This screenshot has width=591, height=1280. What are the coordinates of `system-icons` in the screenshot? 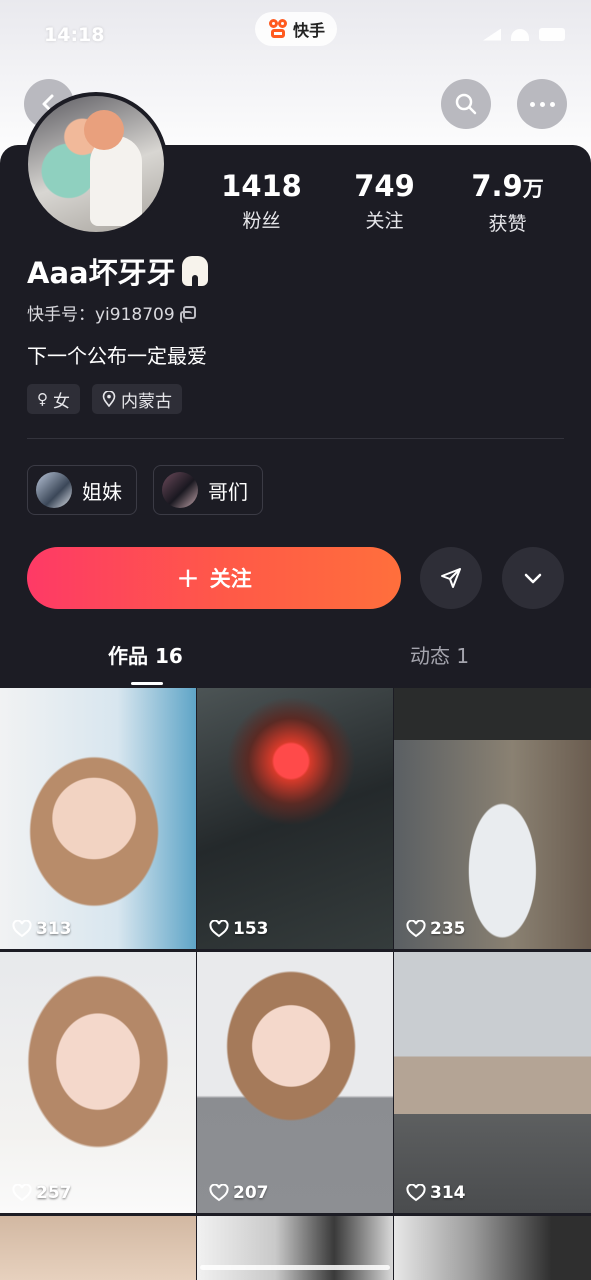 It's located at (524, 34).